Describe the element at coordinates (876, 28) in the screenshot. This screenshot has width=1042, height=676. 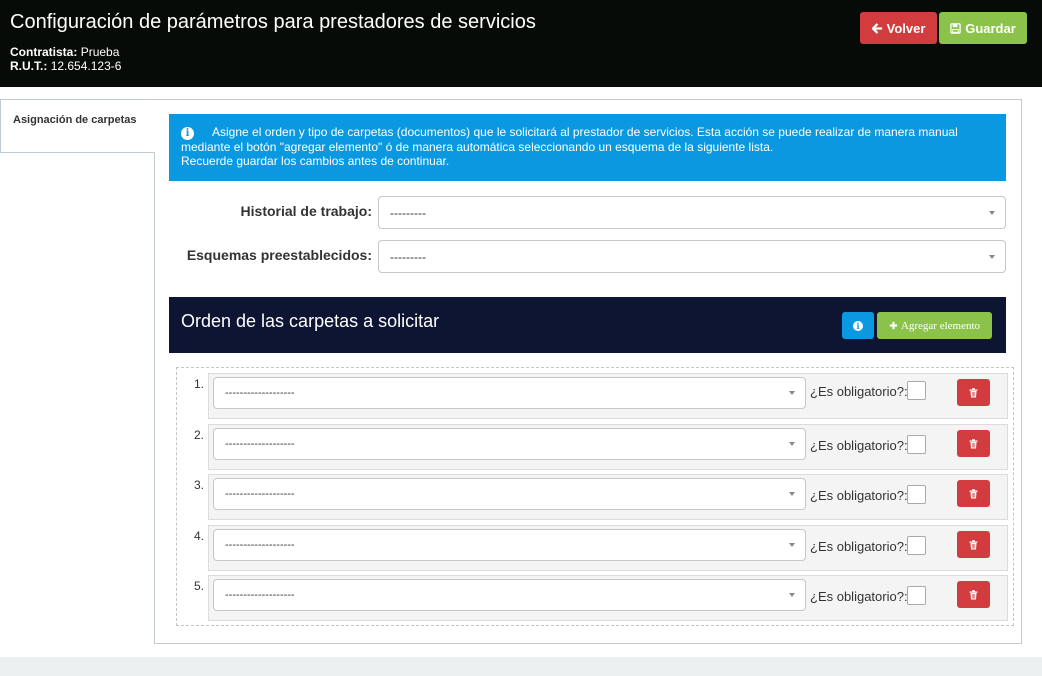
I see `arrow-left-icon` at that location.